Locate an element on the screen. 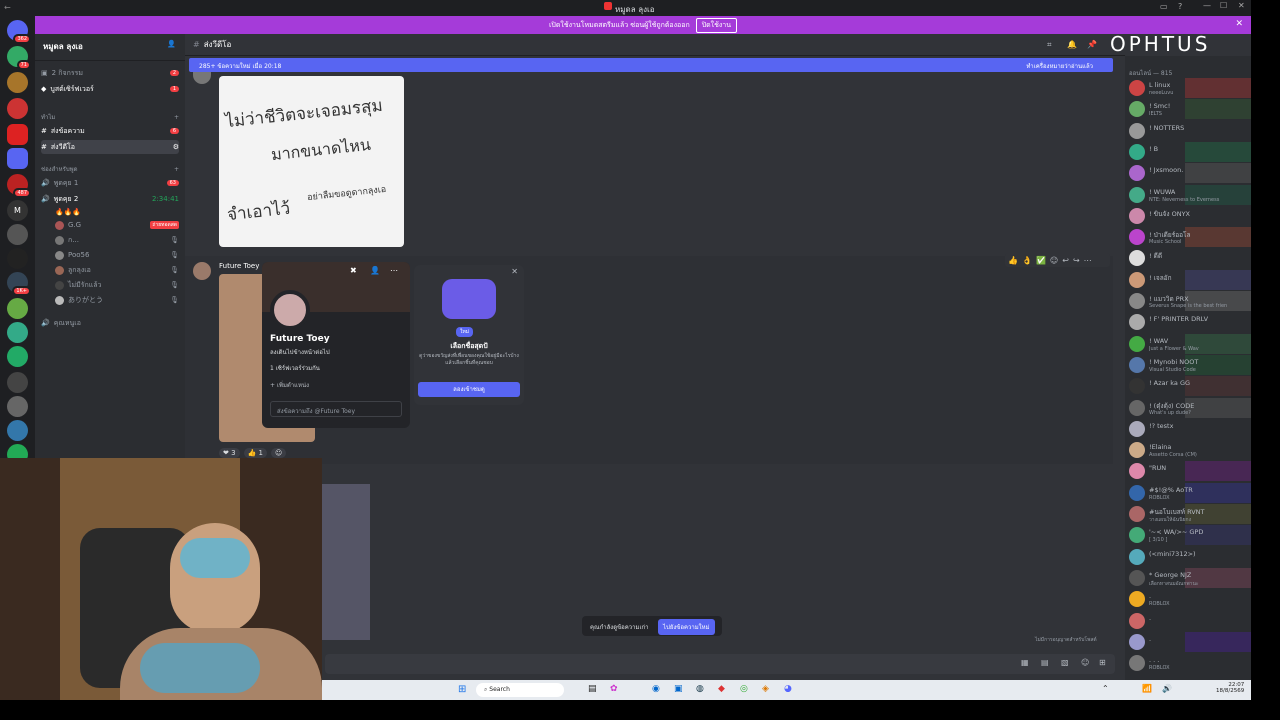 The height and width of the screenshot is (720, 1280). discord-icon: ◕ is located at coordinates (788, 689).